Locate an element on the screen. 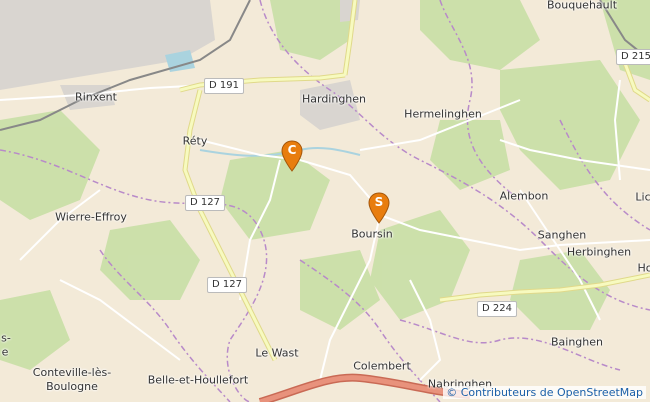 This screenshot has height=402, width=650. place-label-wierre-effroy: Wierre-Effroy is located at coordinates (91, 217).